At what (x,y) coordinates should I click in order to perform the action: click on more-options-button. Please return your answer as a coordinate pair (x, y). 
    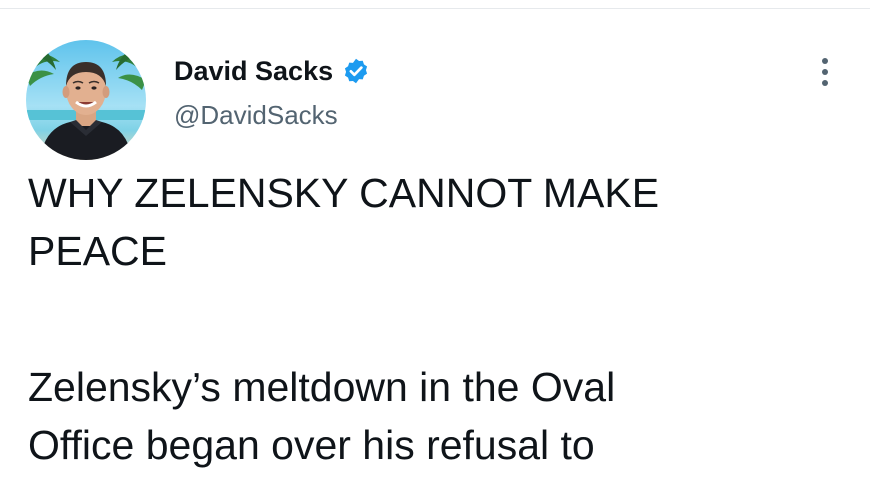
    Looking at the image, I should click on (825, 72).